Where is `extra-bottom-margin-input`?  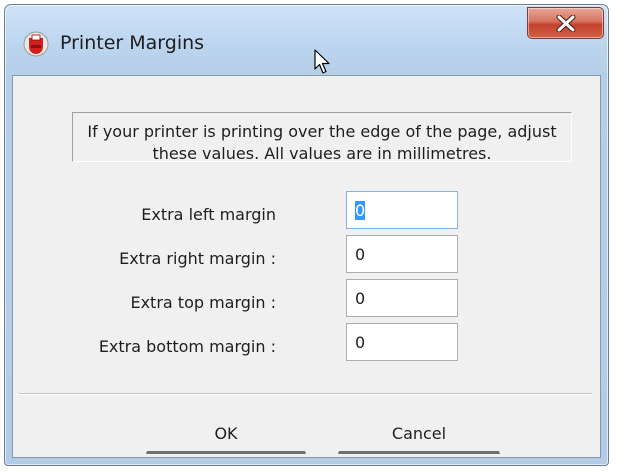
extra-bottom-margin-input is located at coordinates (402, 342).